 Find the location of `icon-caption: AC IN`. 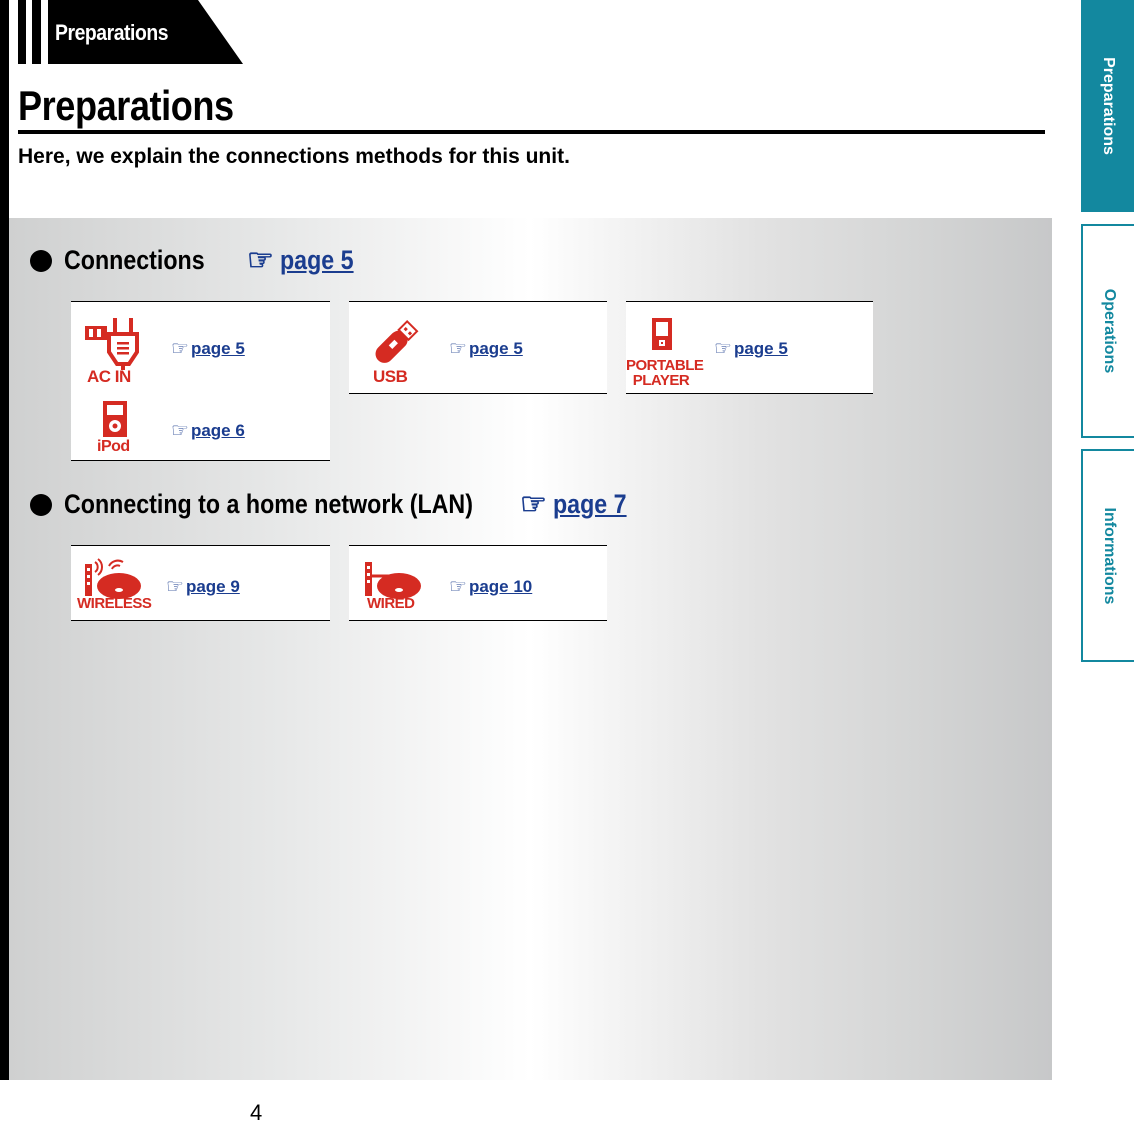

icon-caption: AC IN is located at coordinates (109, 376).